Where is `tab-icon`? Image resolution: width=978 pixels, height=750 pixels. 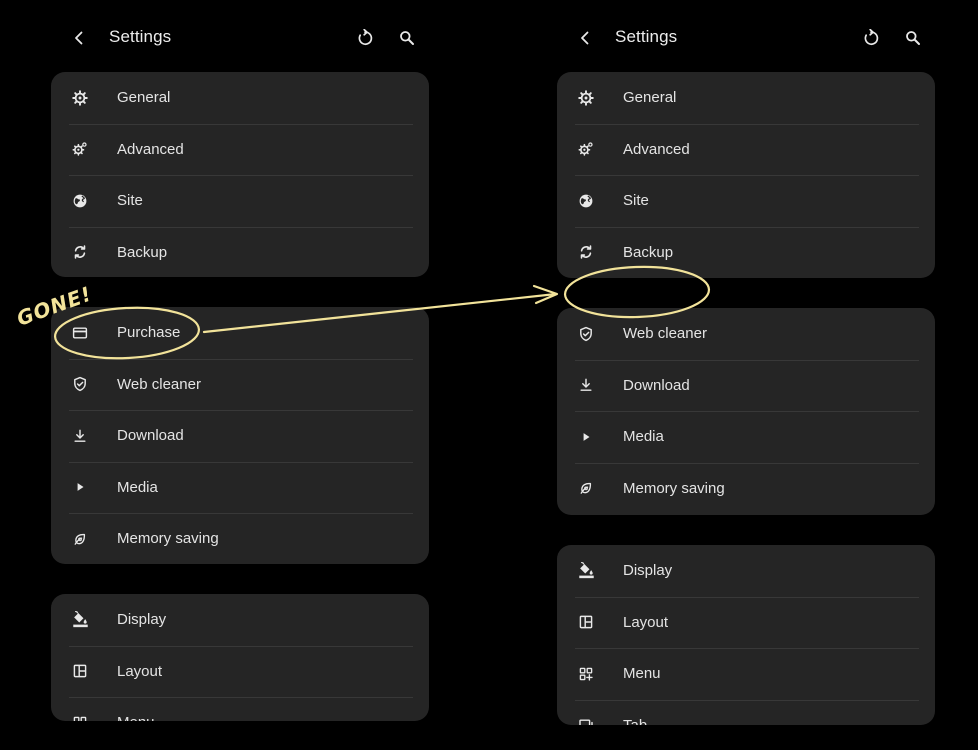 tab-icon is located at coordinates (586, 720).